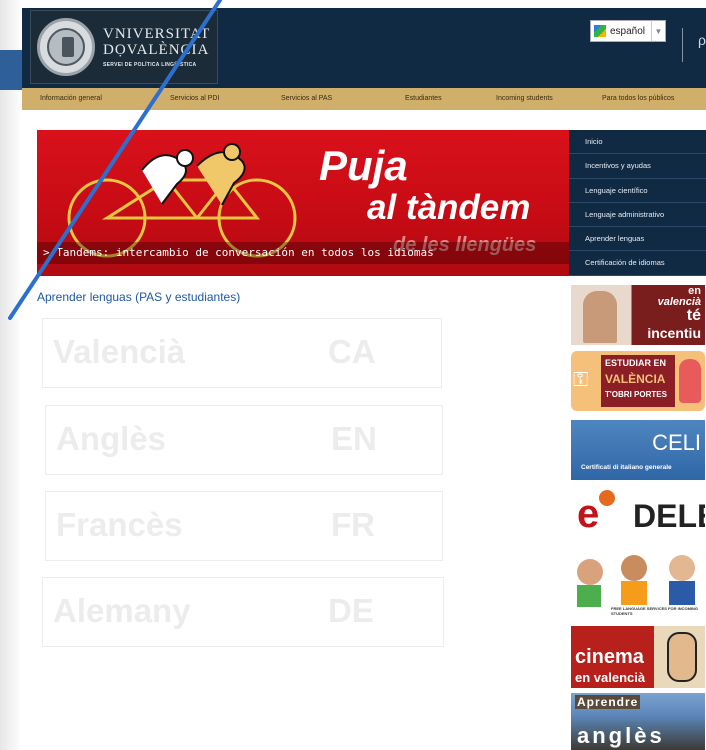 The width and height of the screenshot is (706, 750). What do you see at coordinates (119, 524) in the screenshot?
I see `language-card-name: Francès` at bounding box center [119, 524].